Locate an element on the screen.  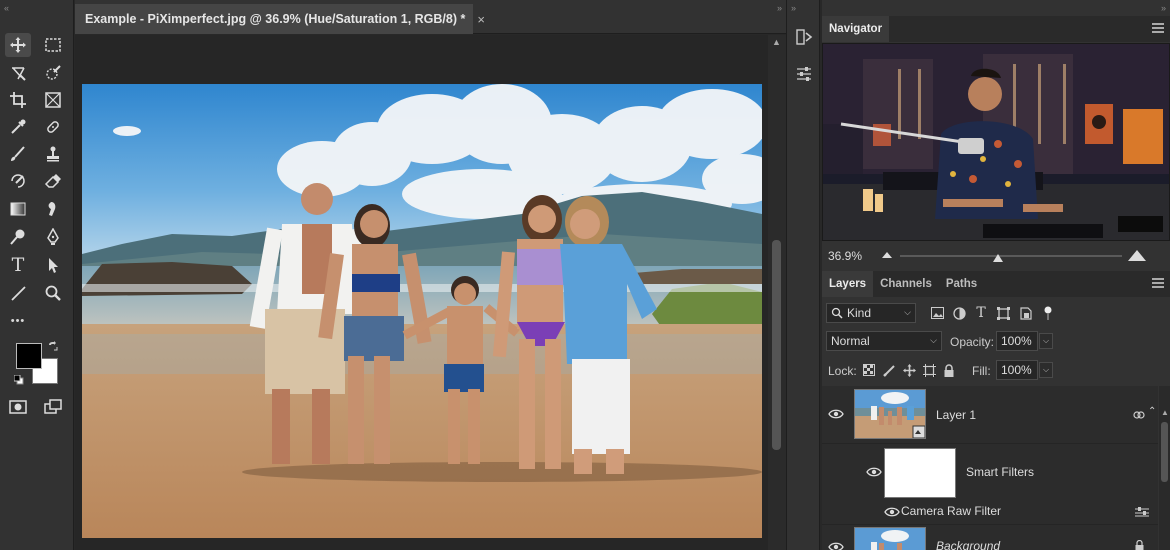
filter-kind-select: Kind ⌵ is located at coordinates (871, 313).